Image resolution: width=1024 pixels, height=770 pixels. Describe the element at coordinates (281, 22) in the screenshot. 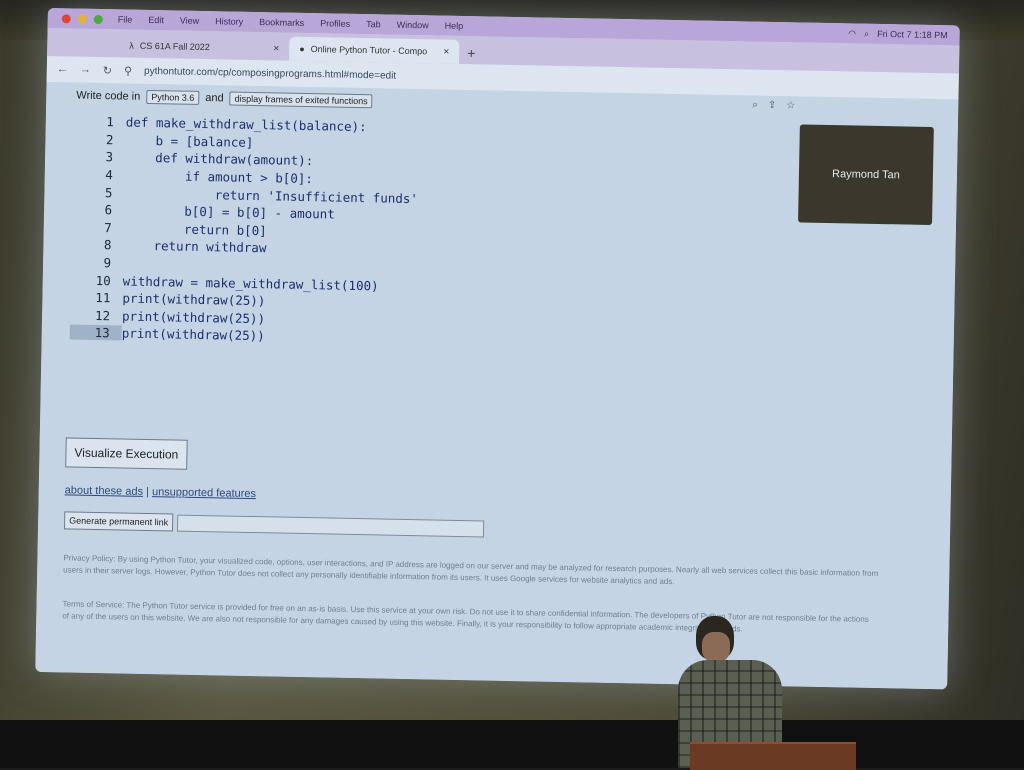

I see `menu-bookmarks: Bookmarks` at that location.